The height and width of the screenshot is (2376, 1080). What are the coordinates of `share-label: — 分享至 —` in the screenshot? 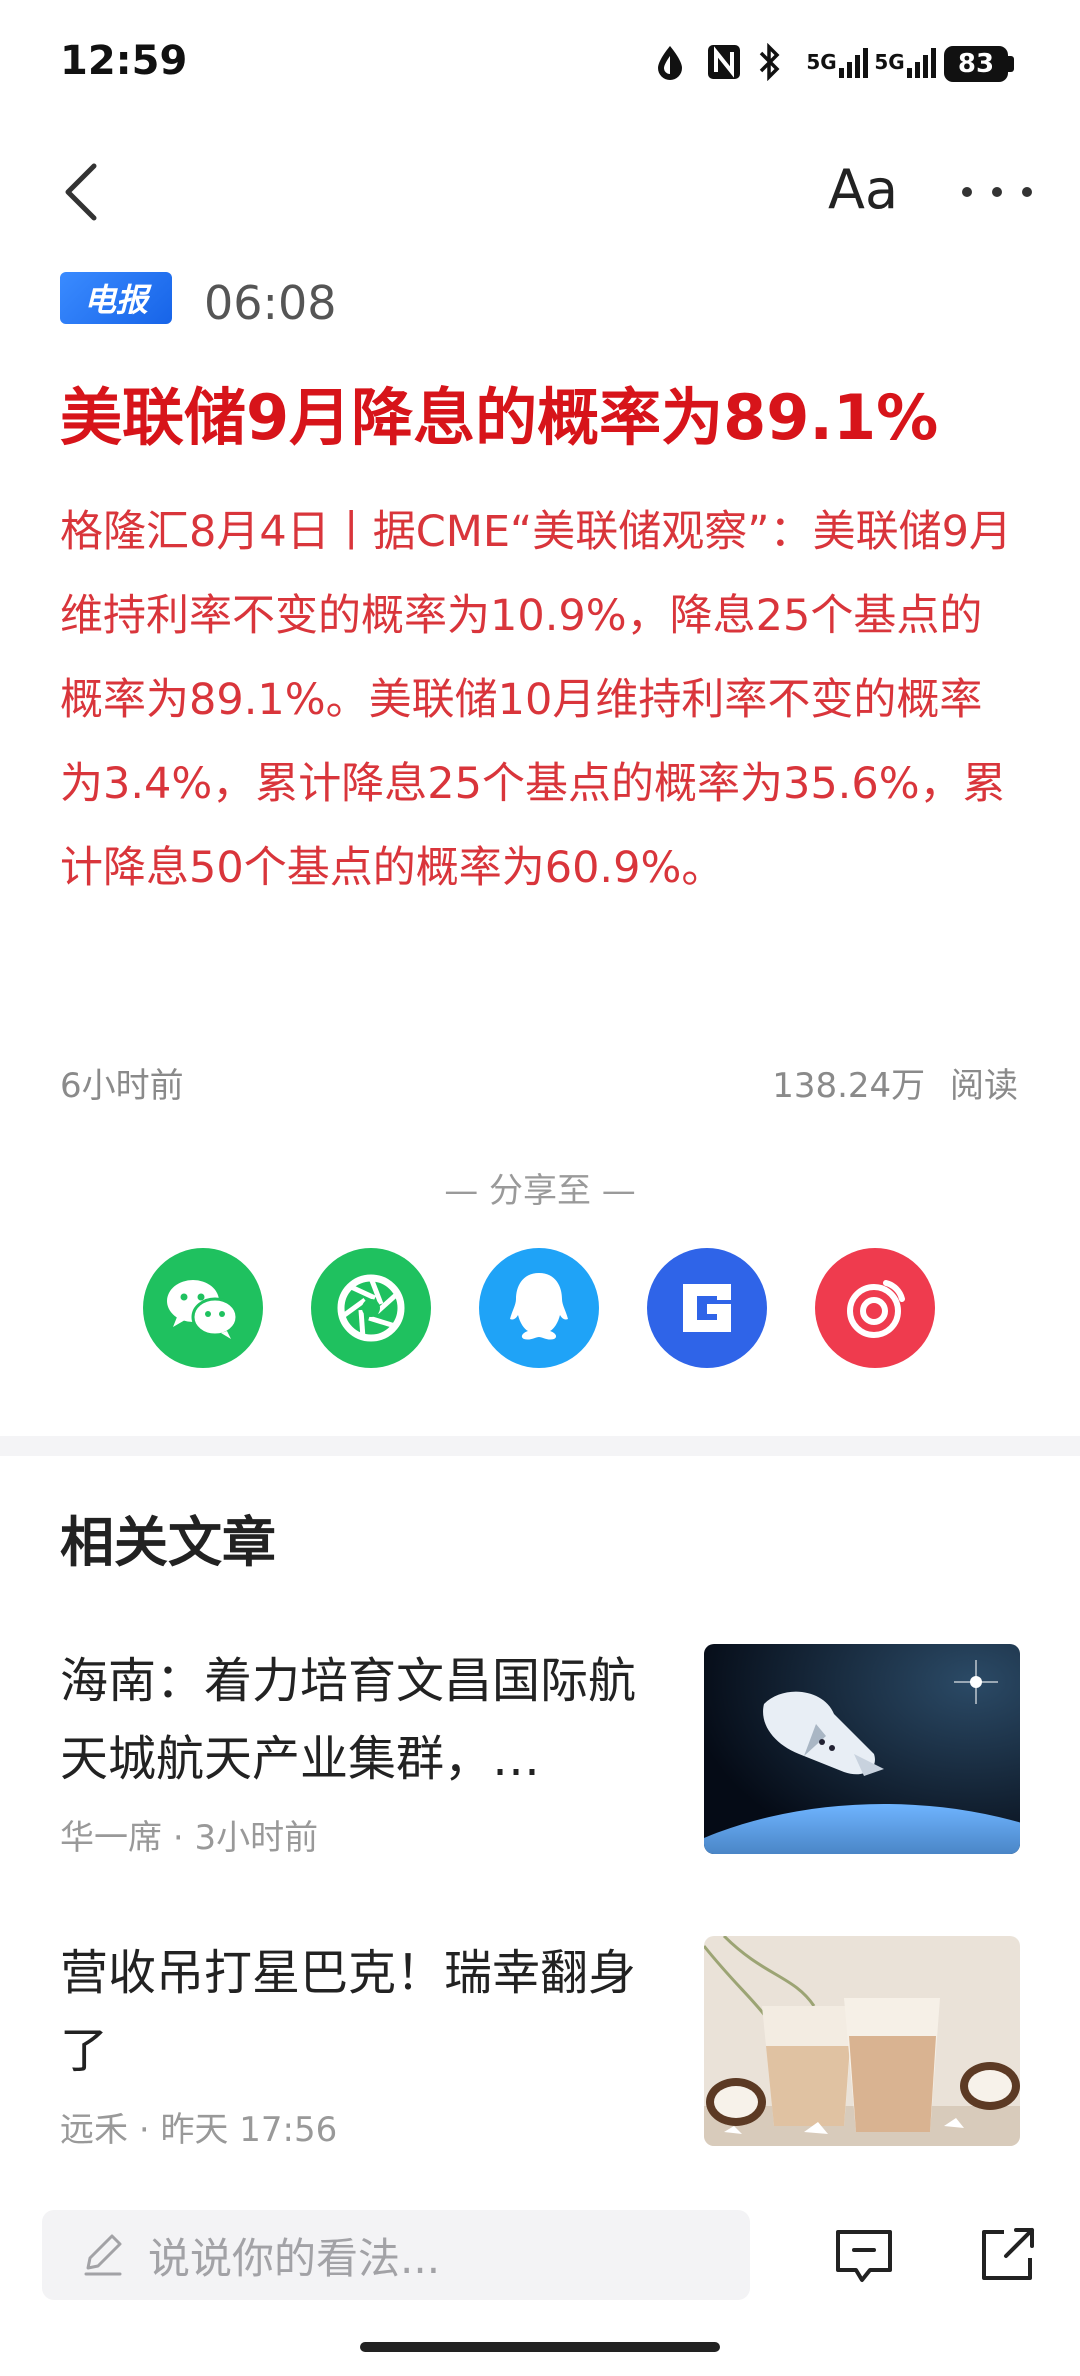 It's located at (540, 1191).